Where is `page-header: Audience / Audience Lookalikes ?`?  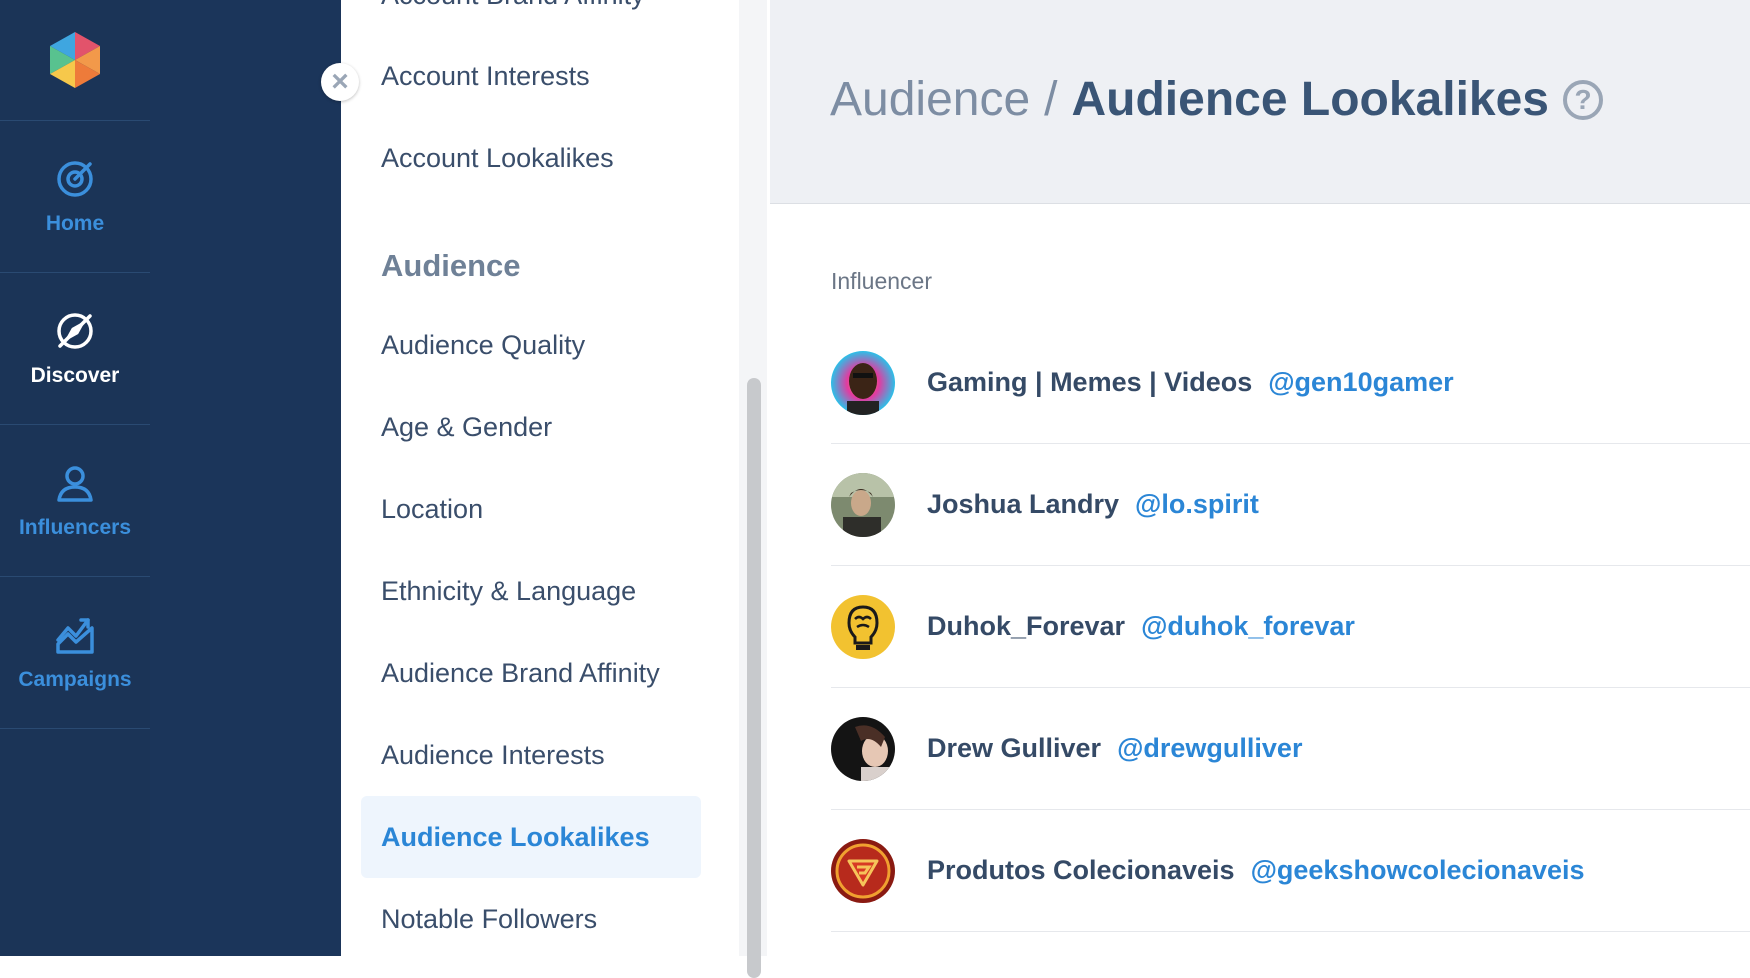
page-header: Audience / Audience Lookalikes ? is located at coordinates (1260, 102).